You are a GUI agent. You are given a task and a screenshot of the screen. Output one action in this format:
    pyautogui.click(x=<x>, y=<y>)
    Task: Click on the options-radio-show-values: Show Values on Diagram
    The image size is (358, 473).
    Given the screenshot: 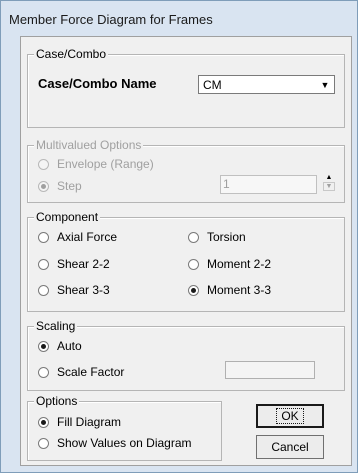 What is the action you would take?
    pyautogui.click(x=115, y=443)
    